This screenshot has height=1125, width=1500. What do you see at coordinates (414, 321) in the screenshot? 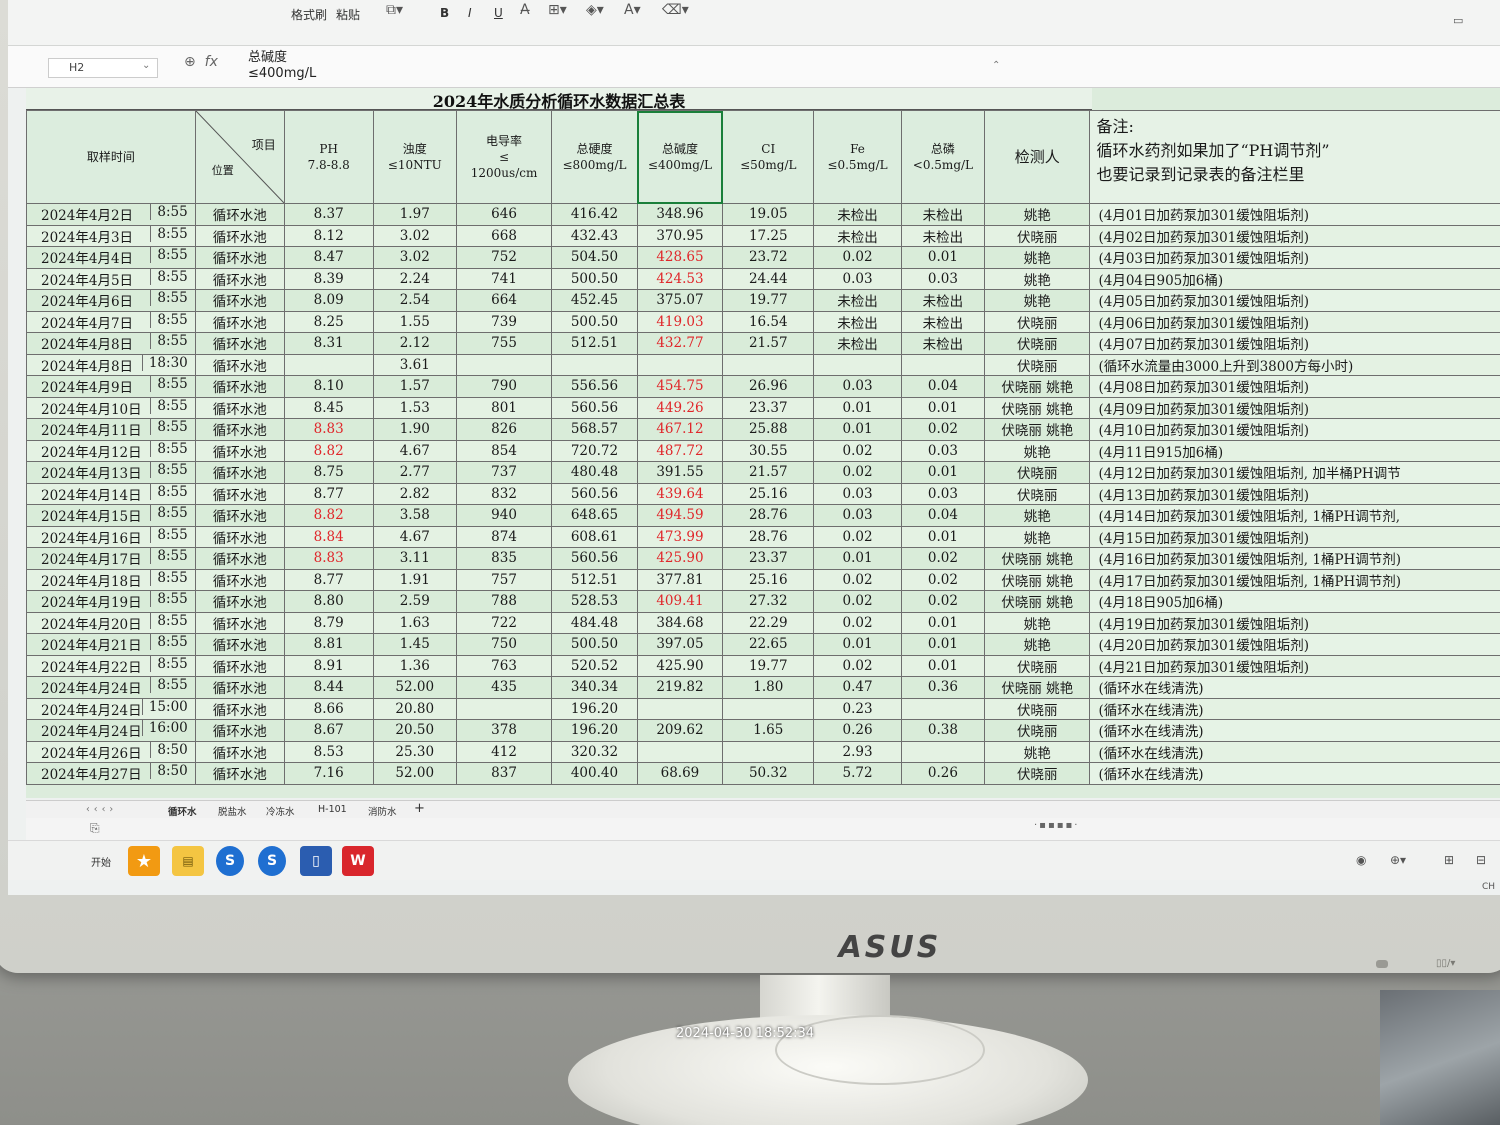
I see `turbidity-cell: 1.55` at bounding box center [414, 321].